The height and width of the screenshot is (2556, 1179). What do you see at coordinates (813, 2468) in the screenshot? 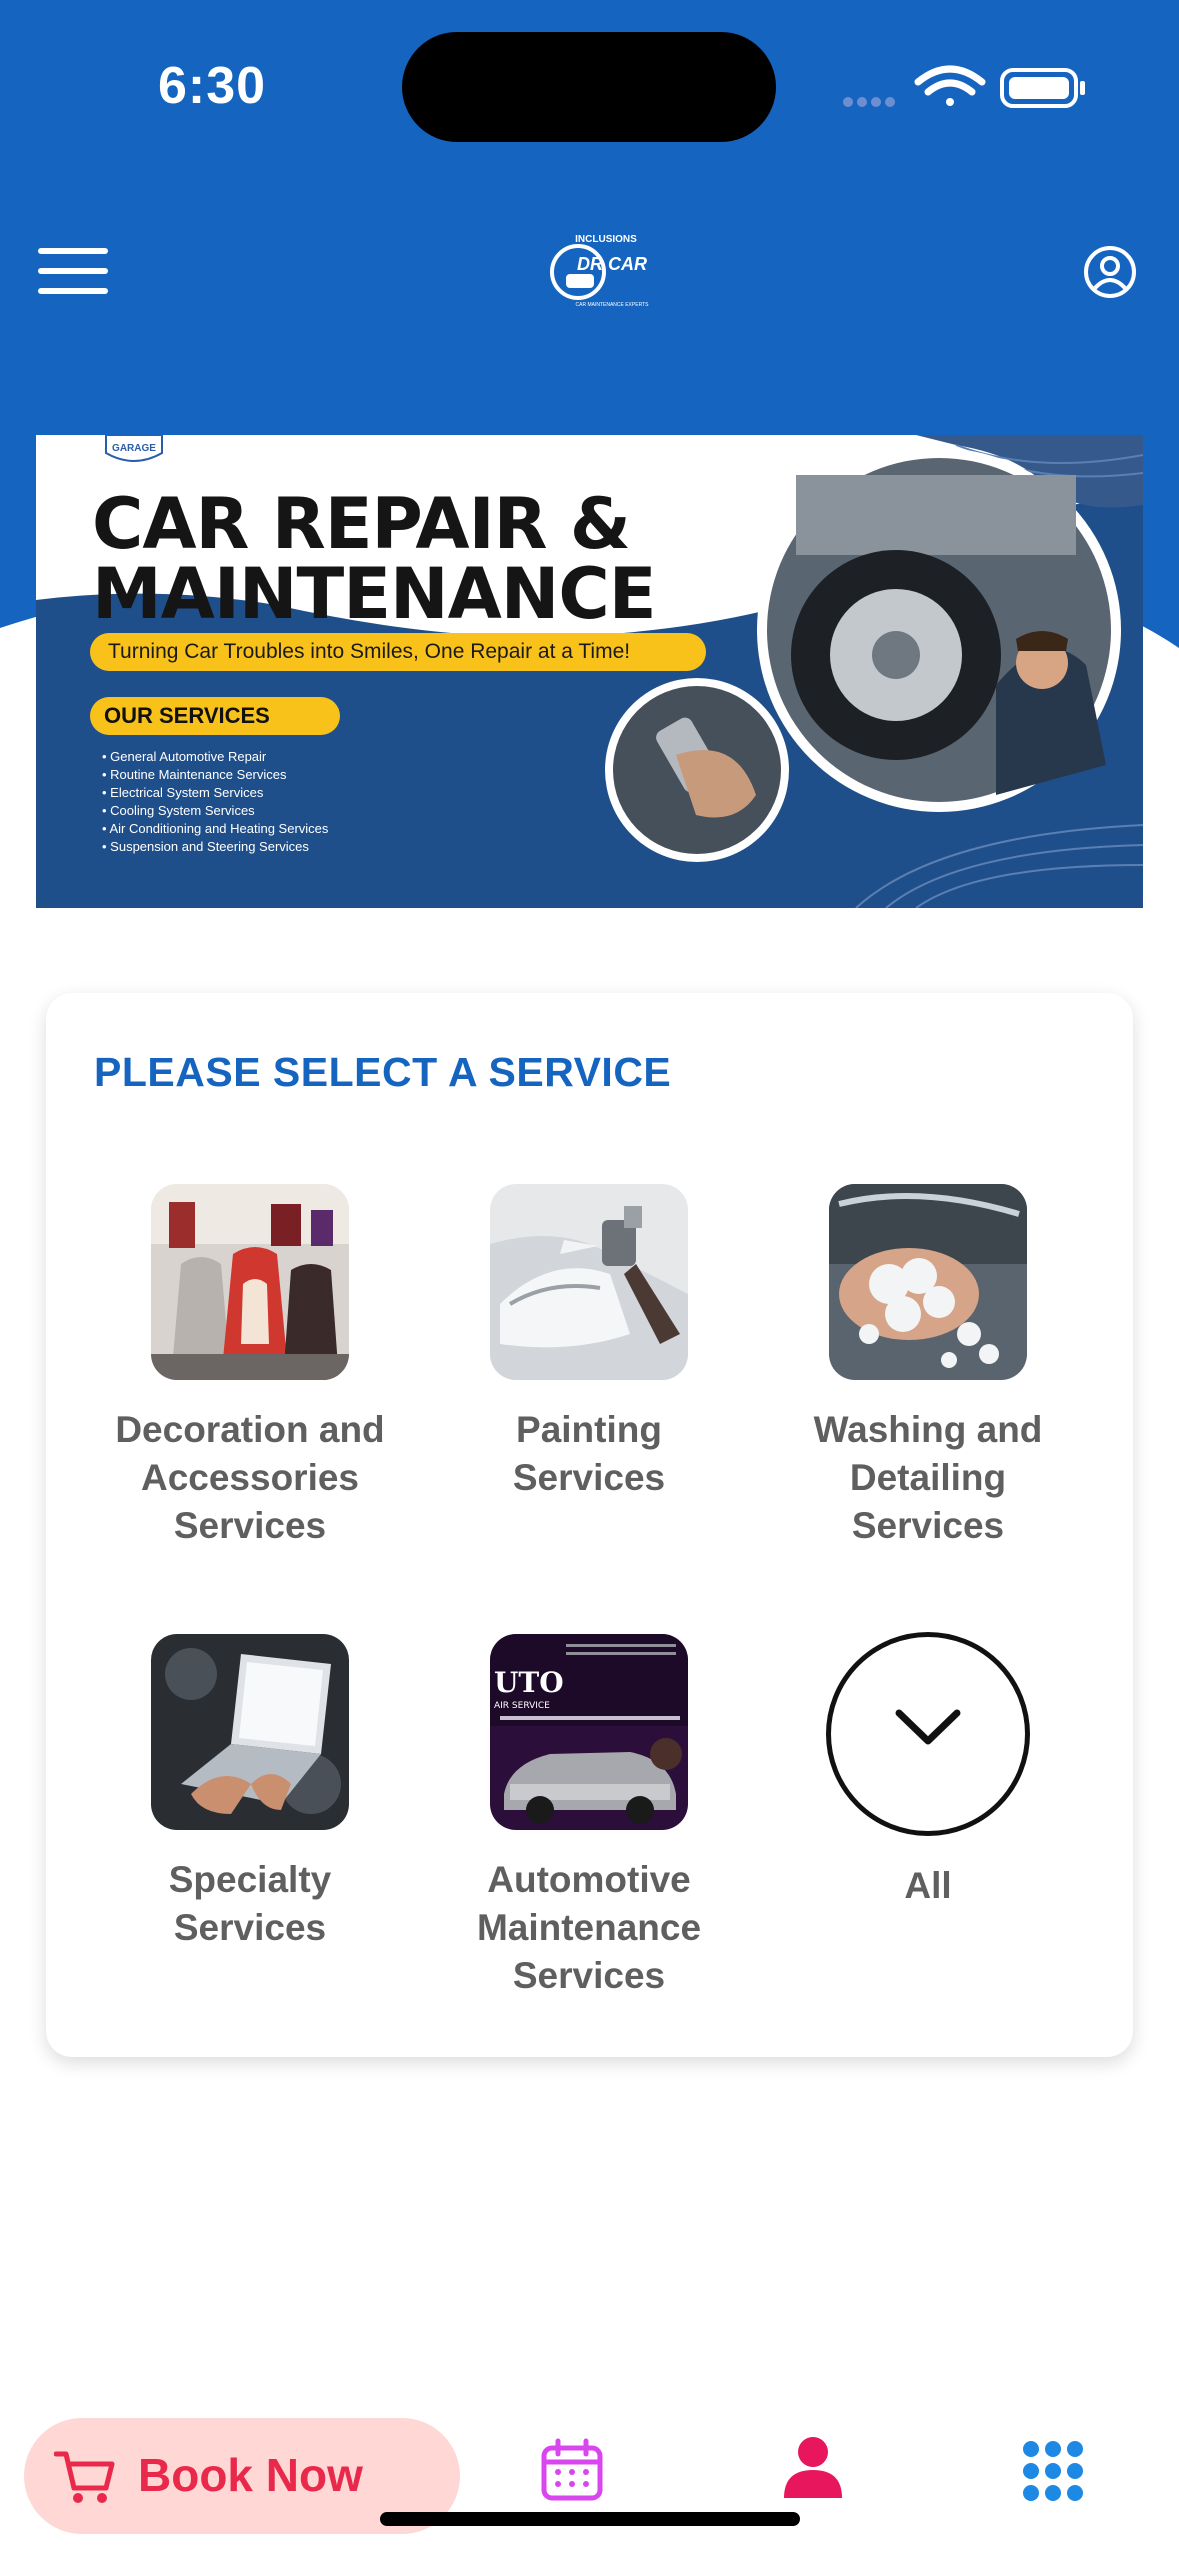
I see `person-icon` at bounding box center [813, 2468].